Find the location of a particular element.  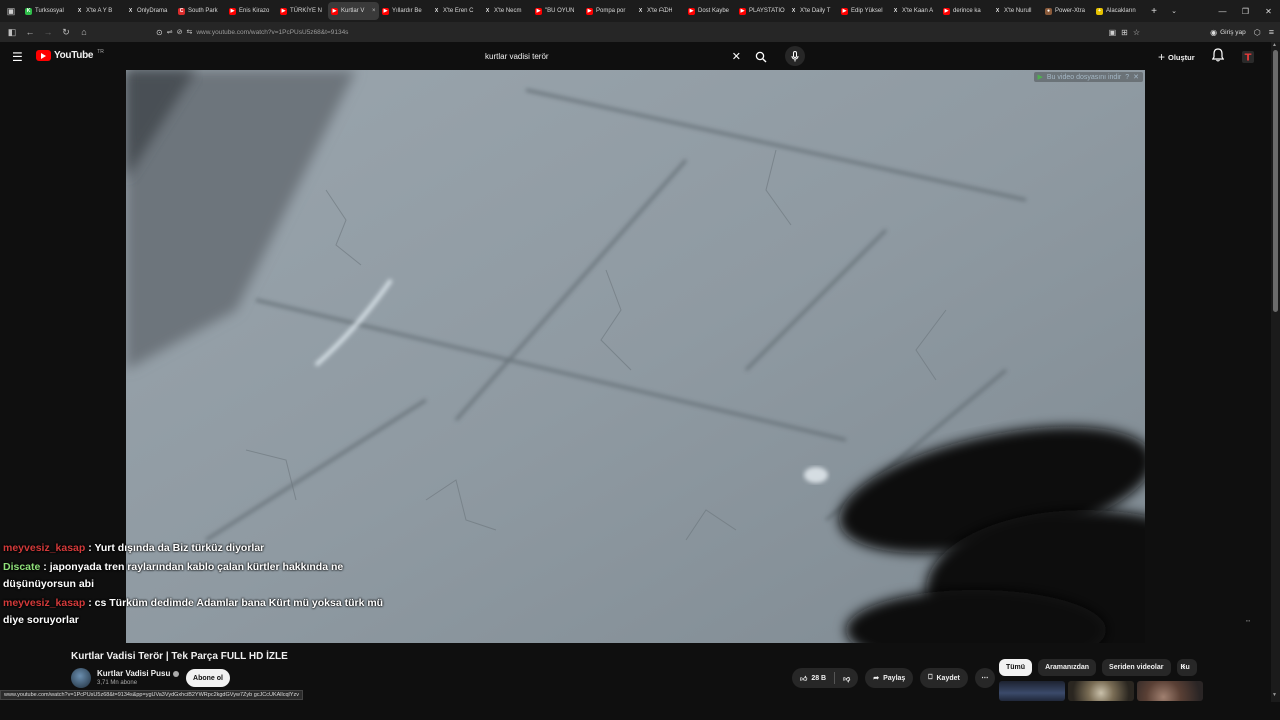

channel-avatar is located at coordinates (81, 678).